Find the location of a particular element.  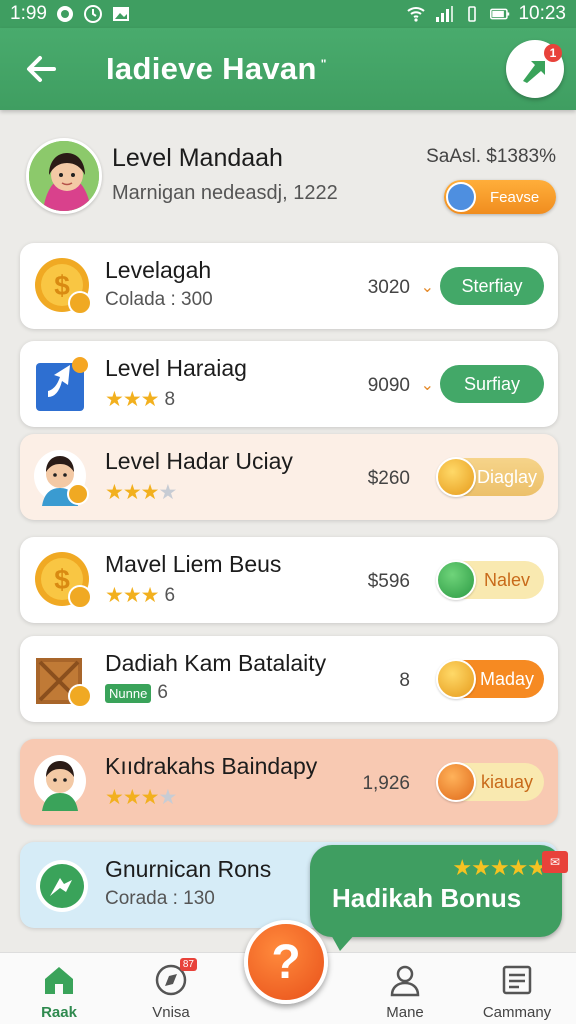

nav-item-company: Cammany is located at coordinates (517, 988).